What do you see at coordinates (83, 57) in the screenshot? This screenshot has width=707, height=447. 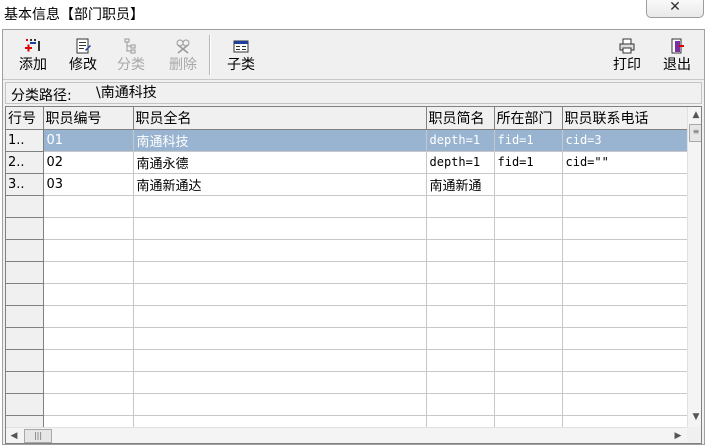 I see `edit-button: 修改` at bounding box center [83, 57].